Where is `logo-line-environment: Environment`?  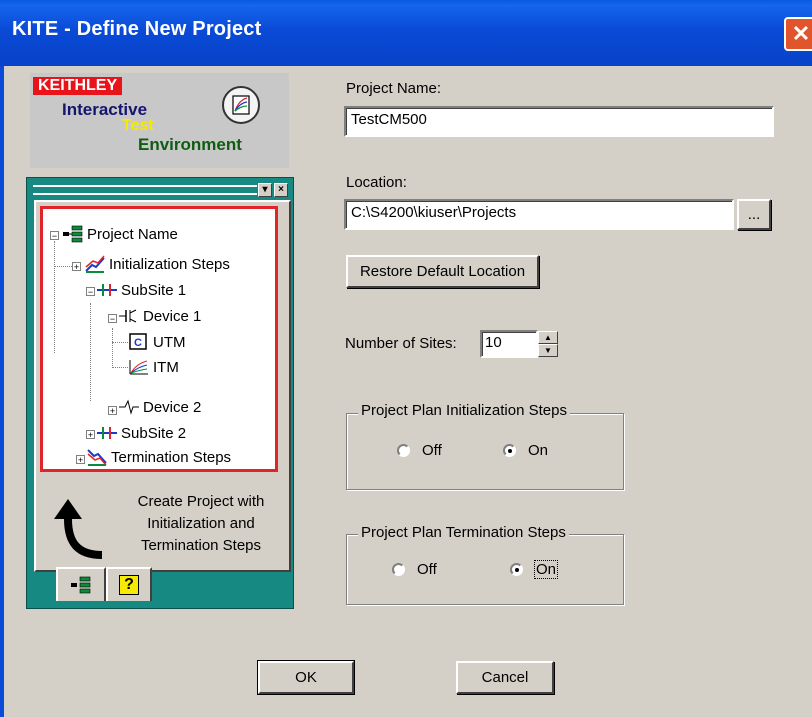
logo-line-environment: Environment is located at coordinates (190, 144).